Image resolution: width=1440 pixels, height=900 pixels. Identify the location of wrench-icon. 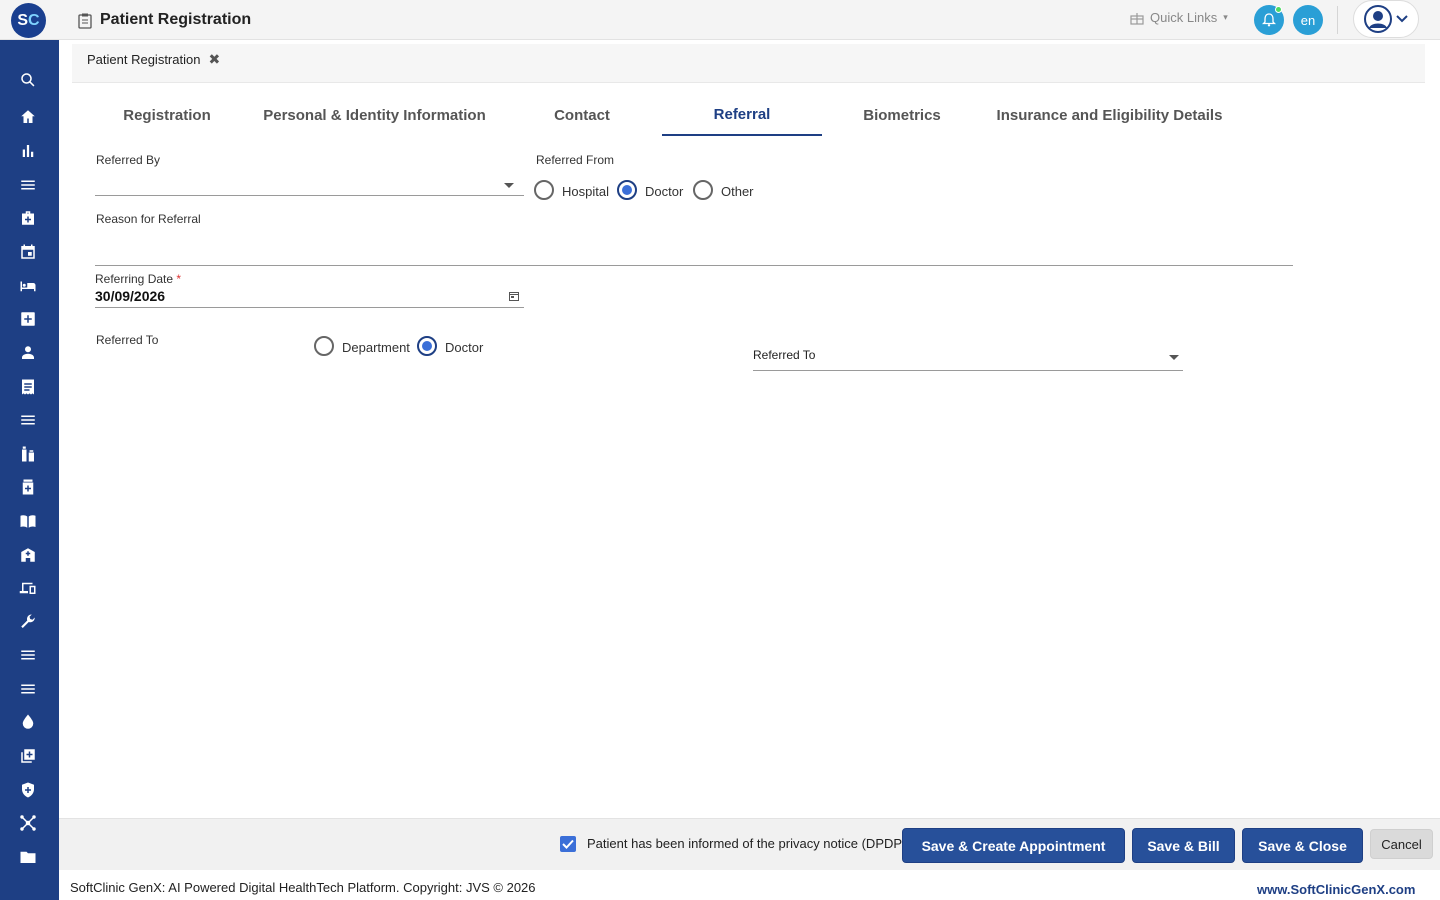
(28, 622).